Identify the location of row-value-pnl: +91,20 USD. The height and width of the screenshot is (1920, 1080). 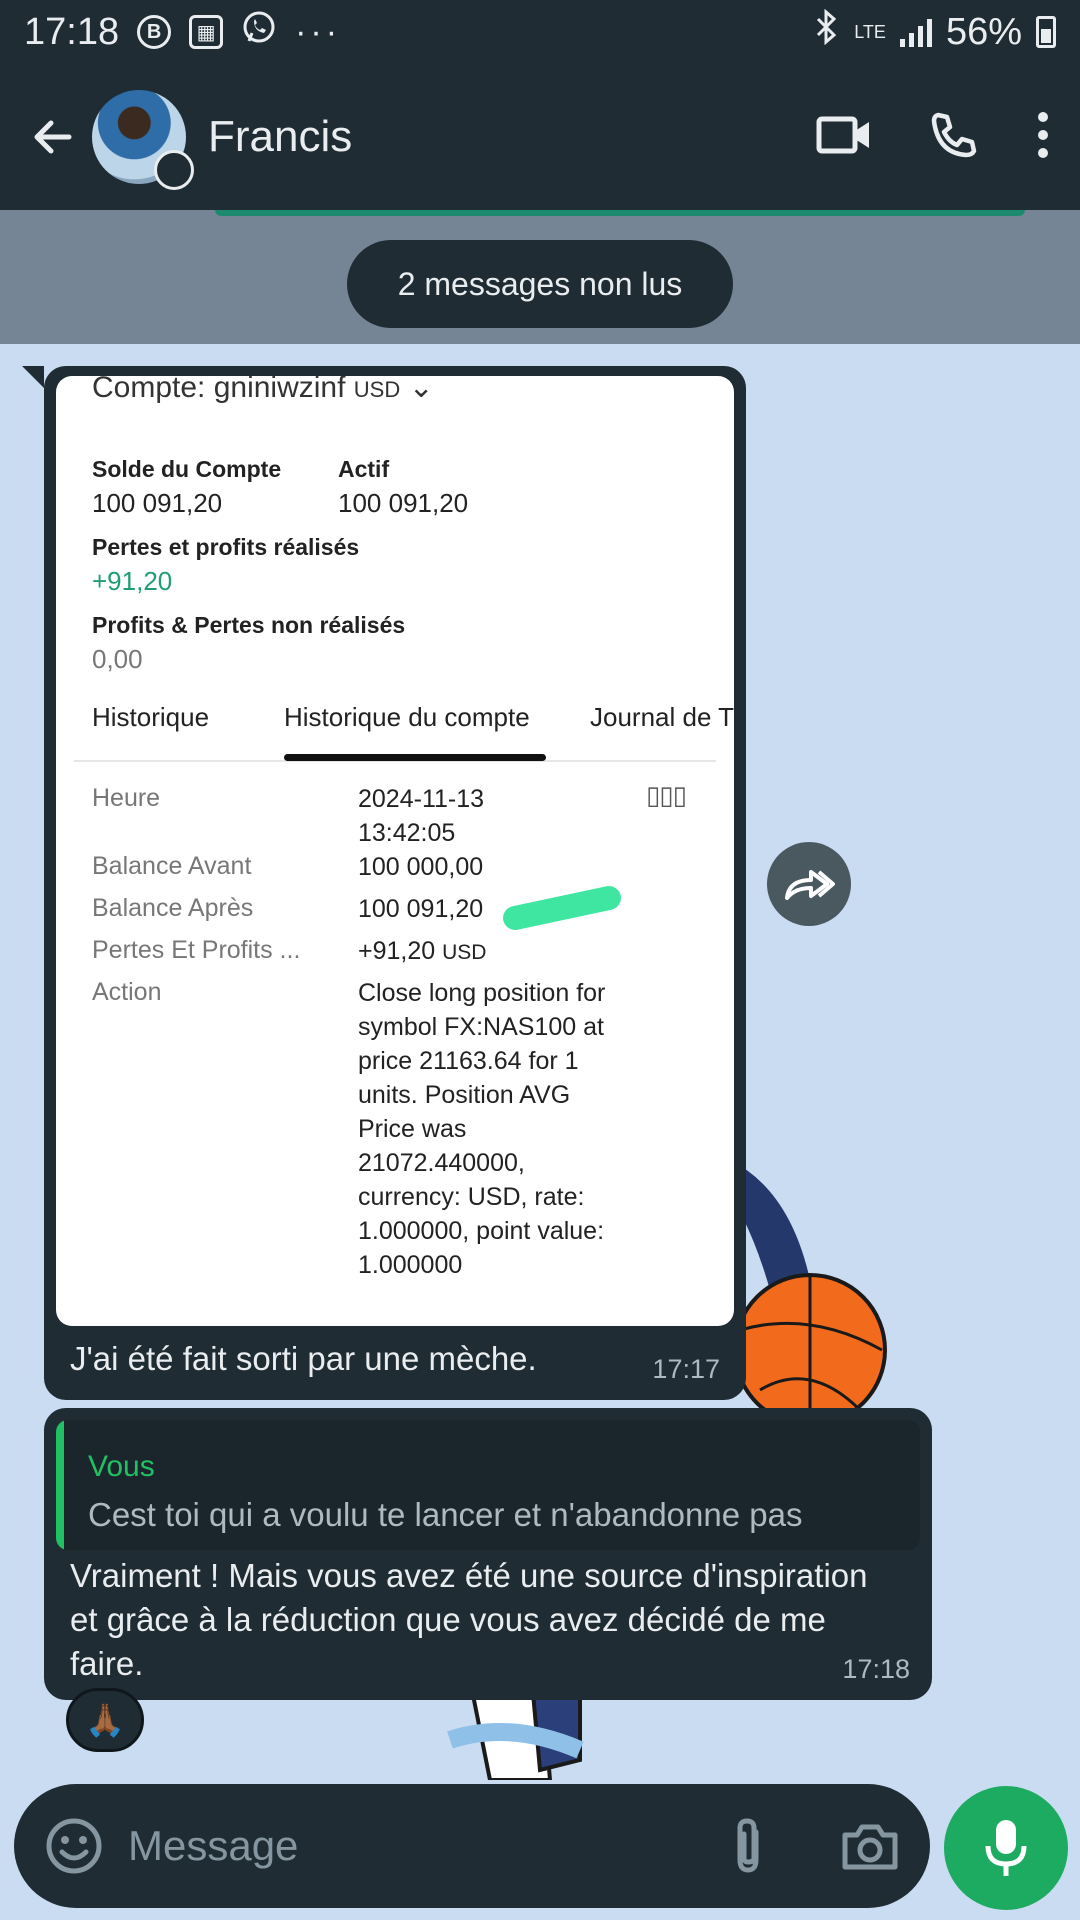
(422, 951).